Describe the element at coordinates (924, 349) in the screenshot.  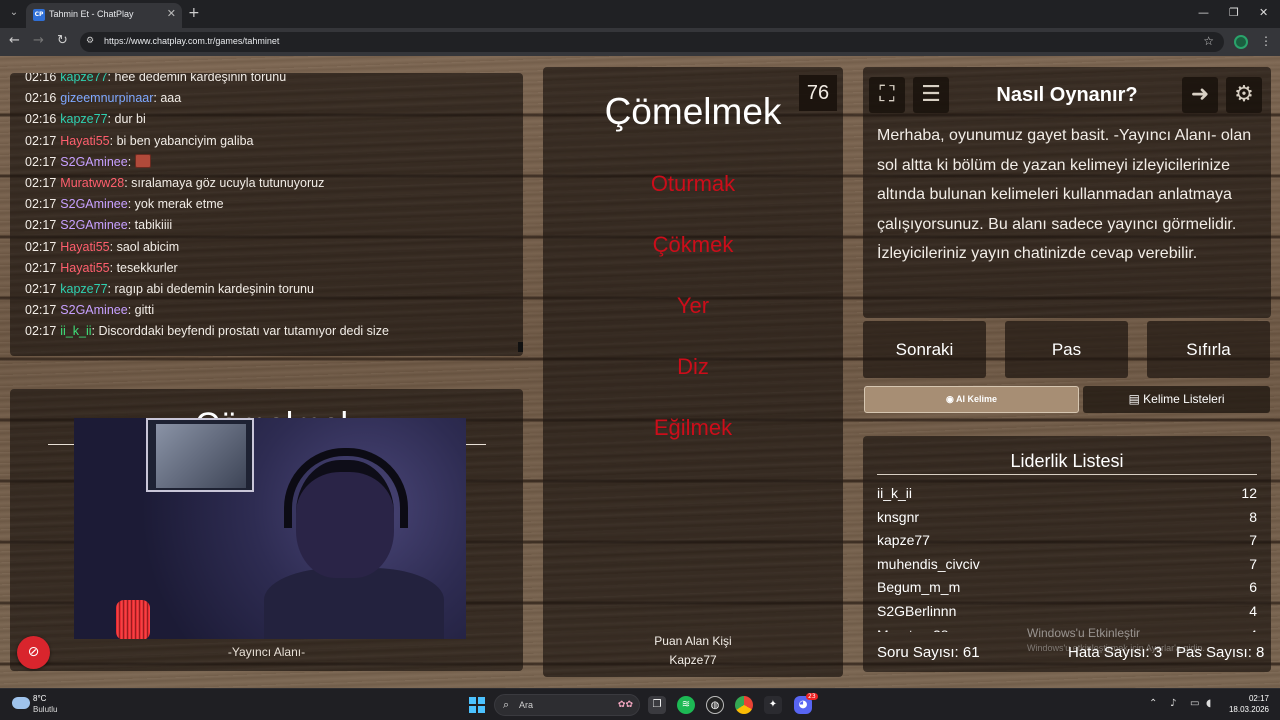
I see `next-button: Sonraki` at that location.